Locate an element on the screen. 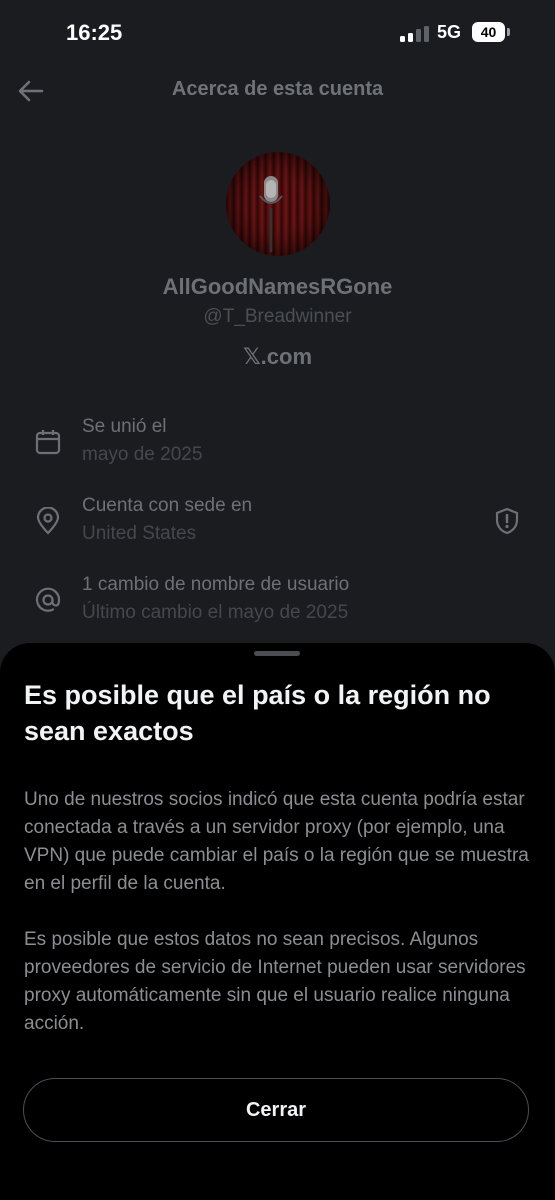 Image resolution: width=555 pixels, height=1200 pixels. battery-icon: 40 is located at coordinates (488, 32).